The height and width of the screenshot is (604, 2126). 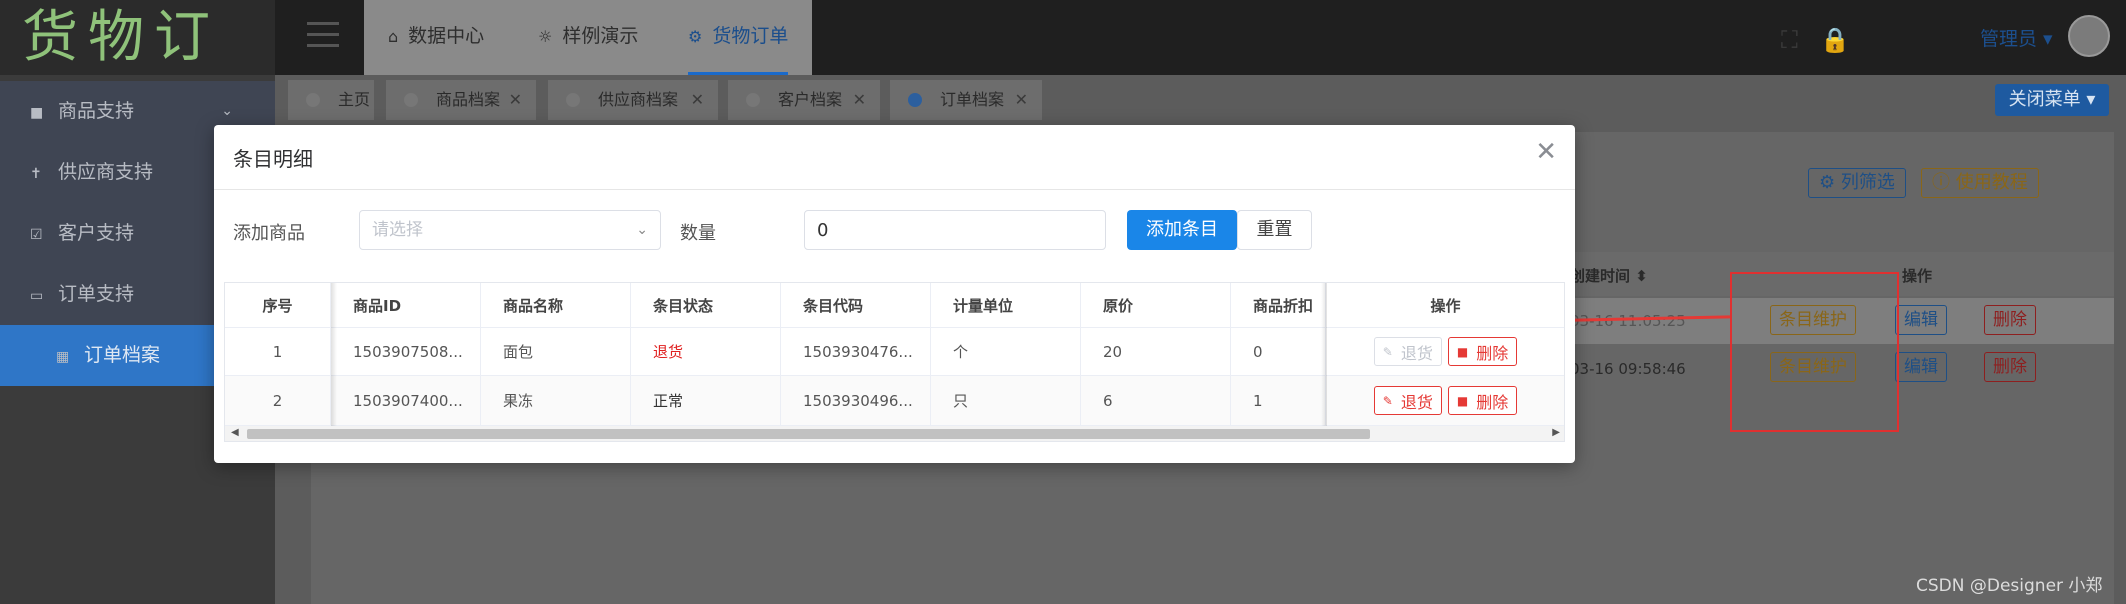 What do you see at coordinates (1556, 432) in the screenshot?
I see `scroll-right-icon: ▶` at bounding box center [1556, 432].